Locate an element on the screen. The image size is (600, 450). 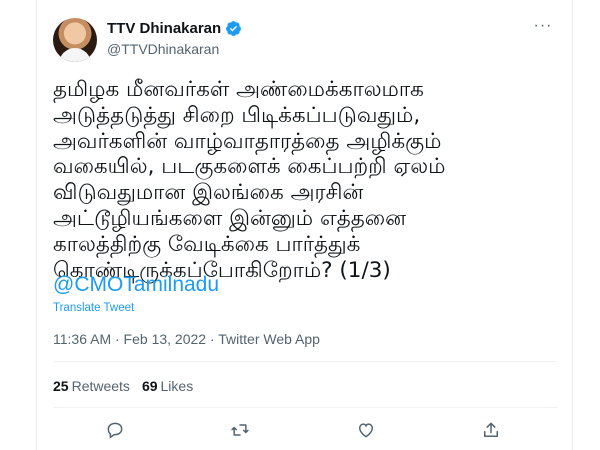
retweet-icon is located at coordinates (241, 431).